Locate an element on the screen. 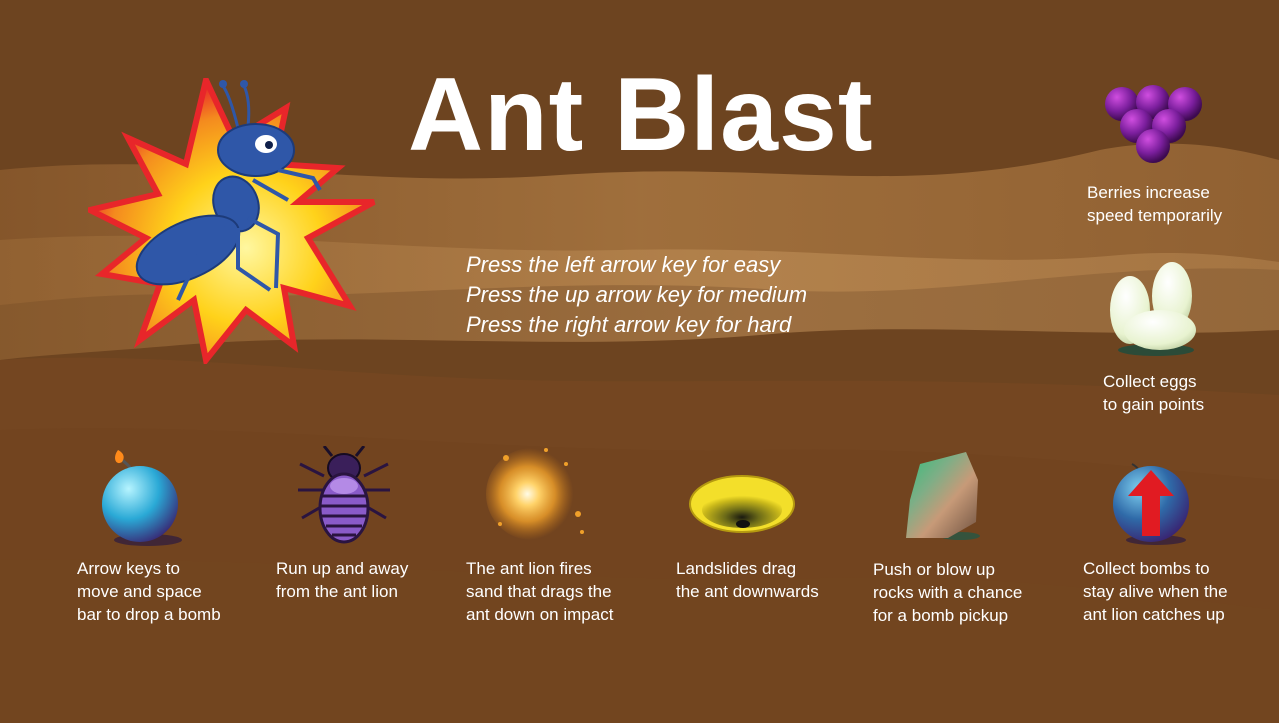 The height and width of the screenshot is (723, 1279). ant-lion-icon is located at coordinates (344, 495).